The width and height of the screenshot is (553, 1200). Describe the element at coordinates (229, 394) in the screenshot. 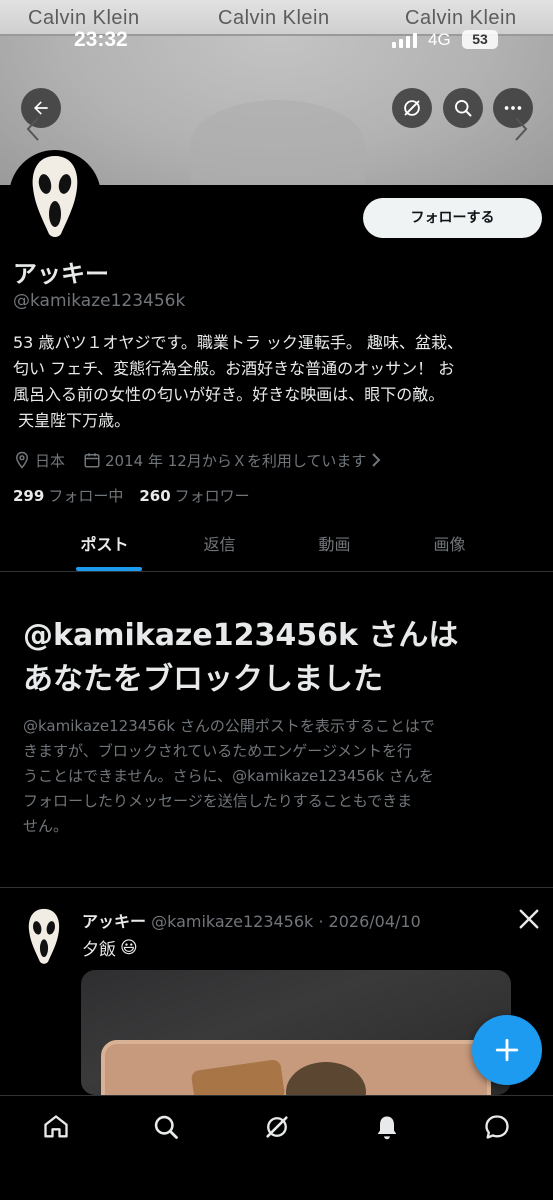

I see `bio-line: 風呂入る前の女性の匂いが好き。好きな映画は、眼下の敵。` at that location.